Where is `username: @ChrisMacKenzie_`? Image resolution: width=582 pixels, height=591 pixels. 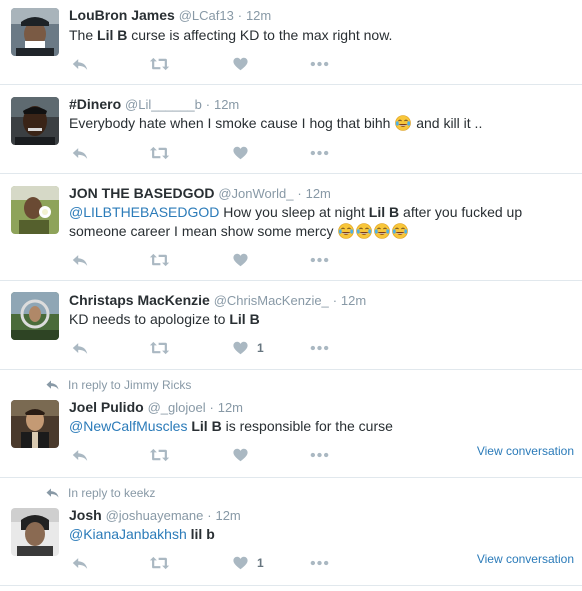
username: @ChrisMacKenzie_ is located at coordinates (271, 300).